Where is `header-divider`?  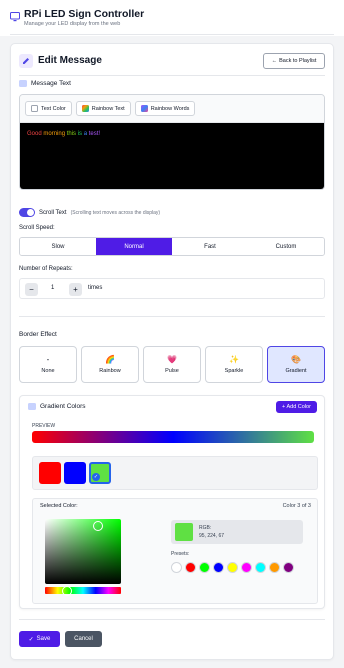 header-divider is located at coordinates (172, 34).